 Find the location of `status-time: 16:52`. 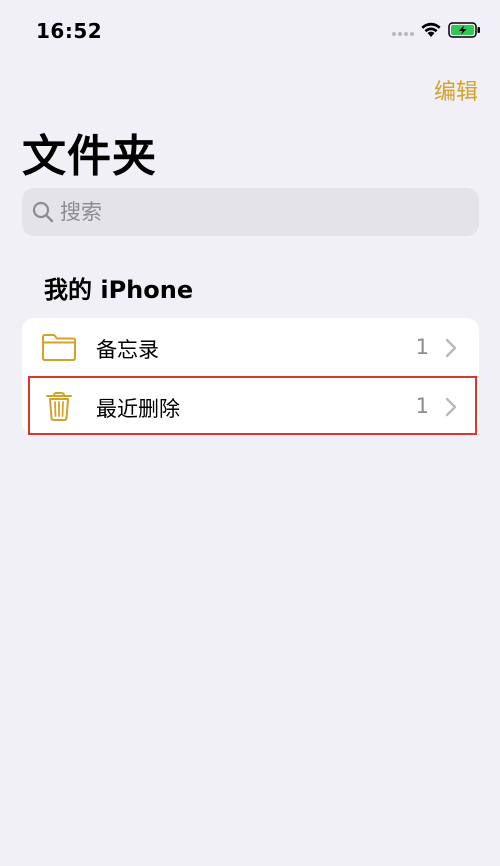

status-time: 16:52 is located at coordinates (69, 31).